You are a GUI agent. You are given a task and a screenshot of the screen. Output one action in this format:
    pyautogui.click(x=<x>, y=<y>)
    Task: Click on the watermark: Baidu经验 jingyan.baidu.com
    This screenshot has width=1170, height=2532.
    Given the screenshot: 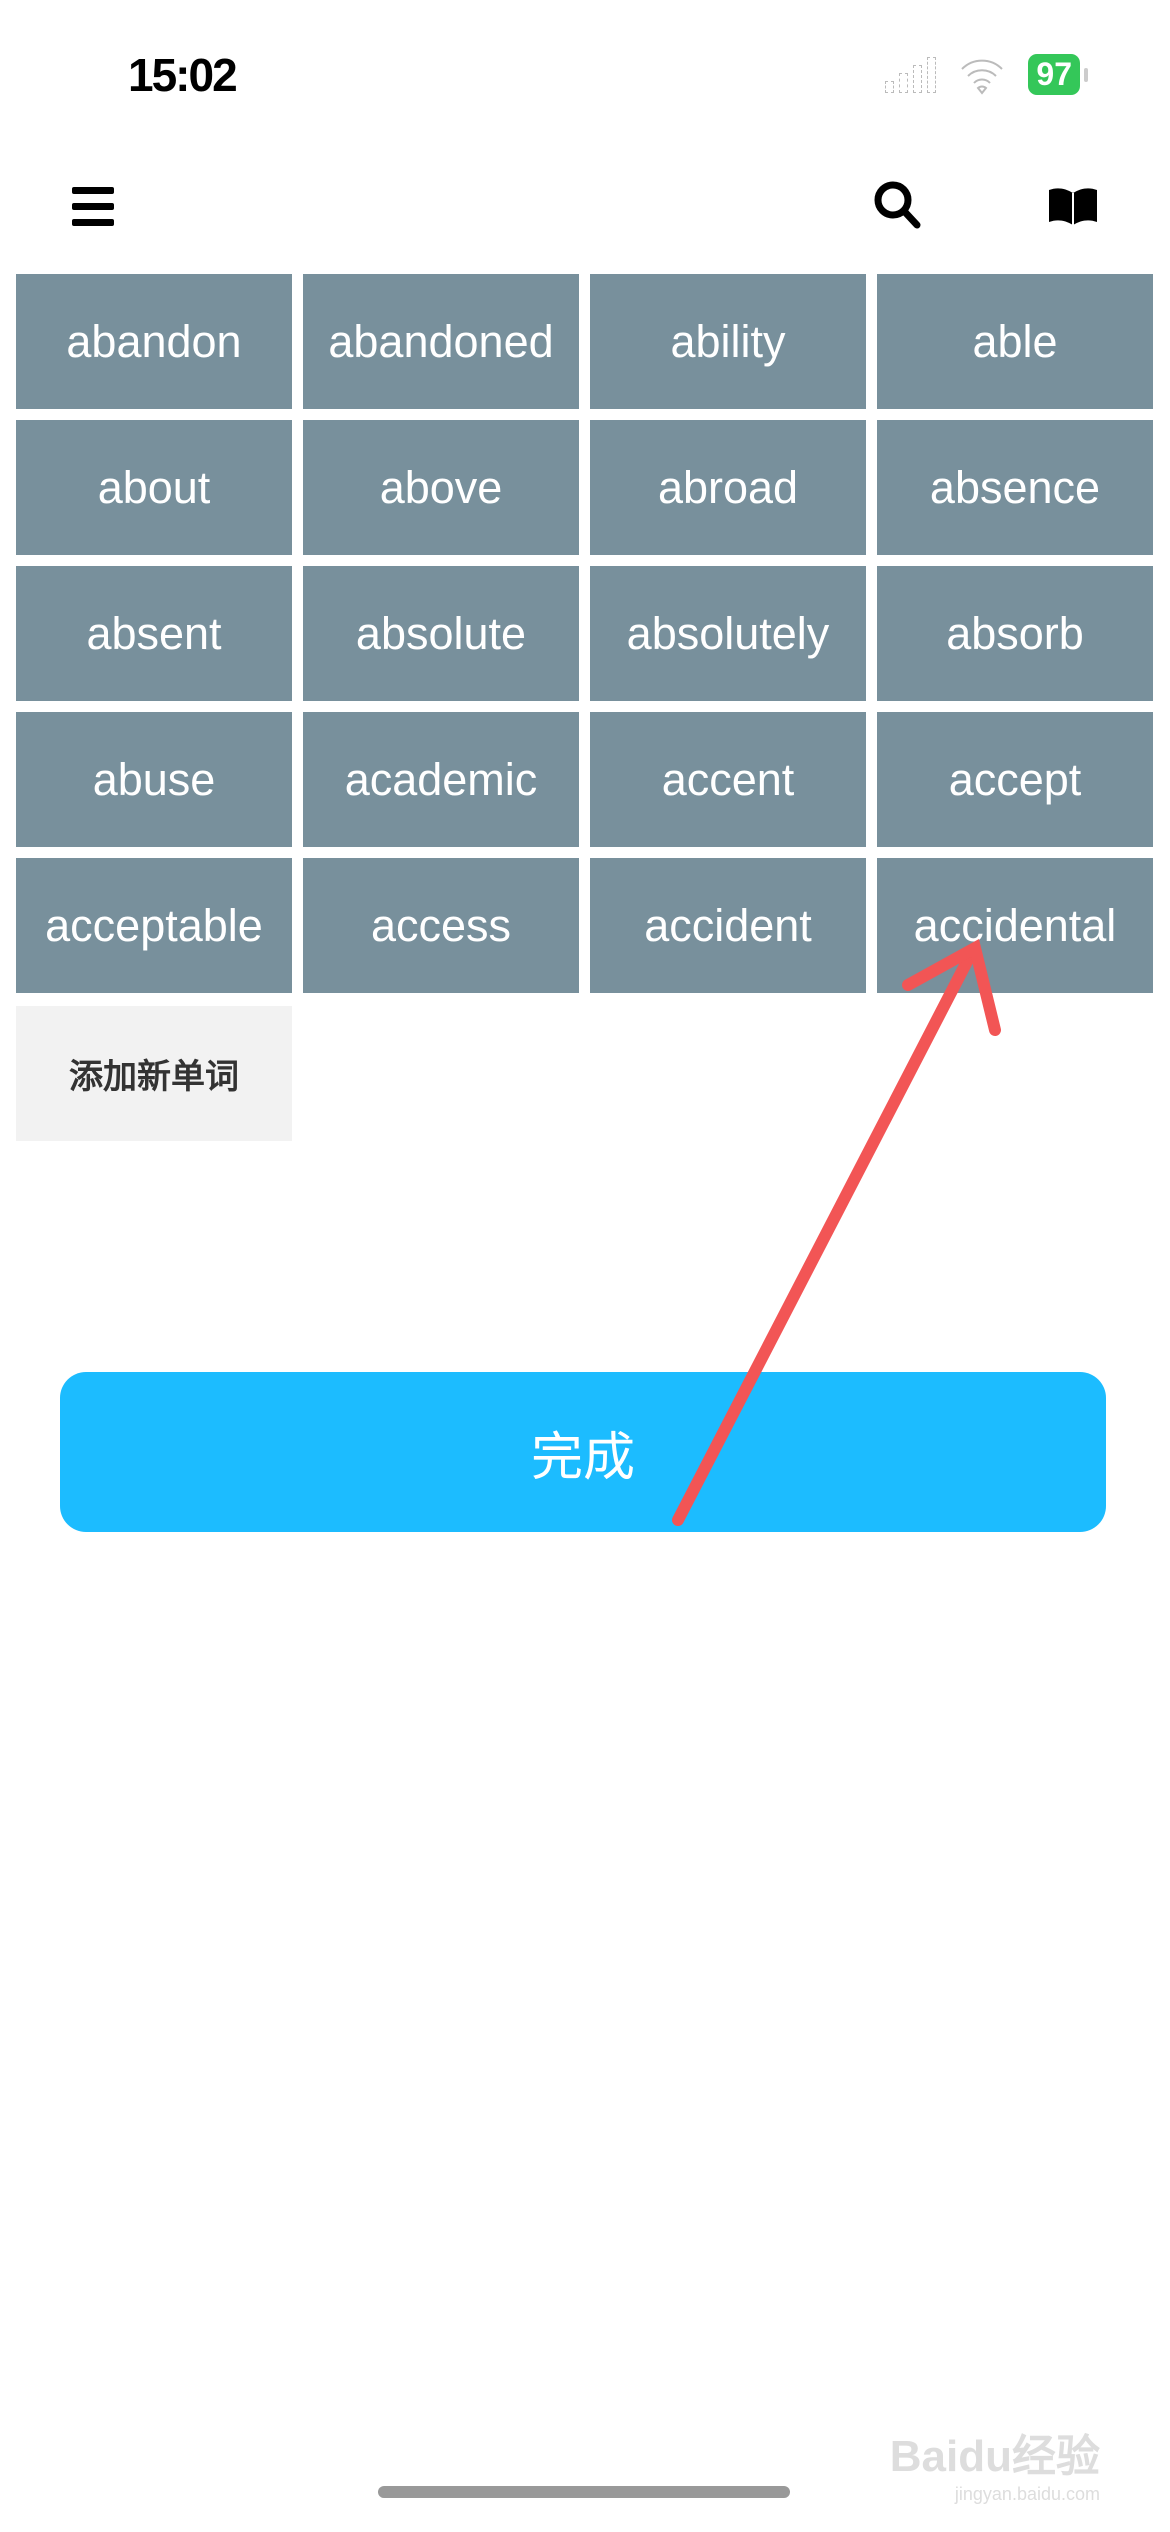 What is the action you would take?
    pyautogui.click(x=995, y=2462)
    